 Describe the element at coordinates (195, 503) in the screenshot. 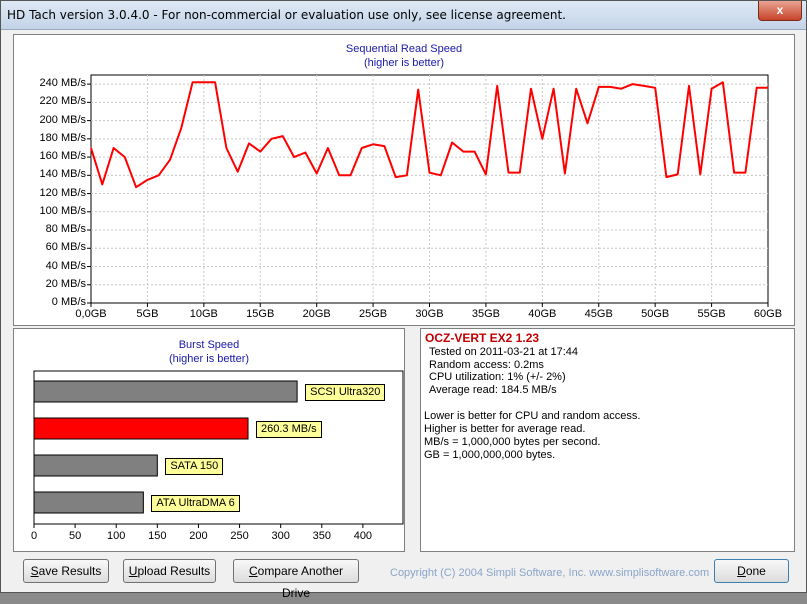

I see `burst-bar-label: ATA UltraDMA 6` at that location.